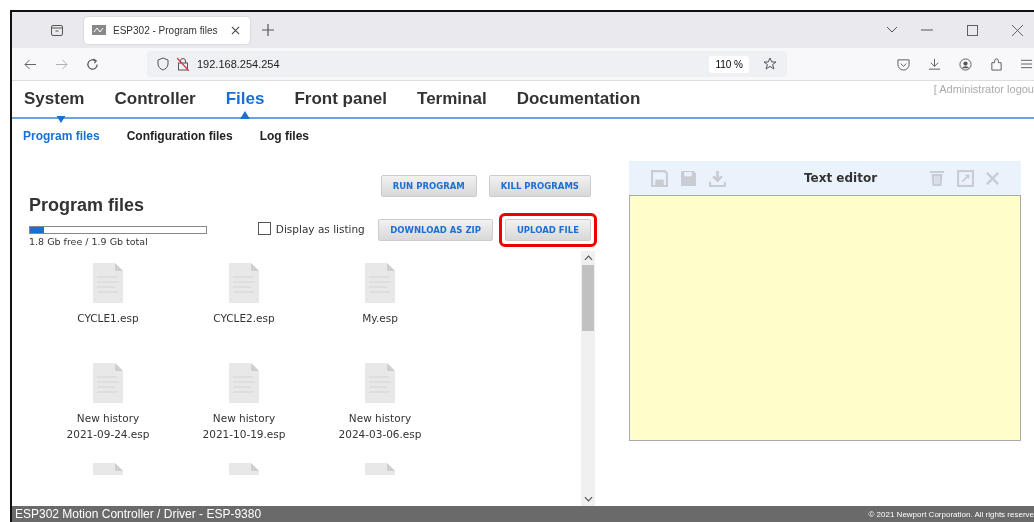 Image resolution: width=1034 pixels, height=522 pixels. What do you see at coordinates (155, 99) in the screenshot?
I see `nav-tab: Controller` at bounding box center [155, 99].